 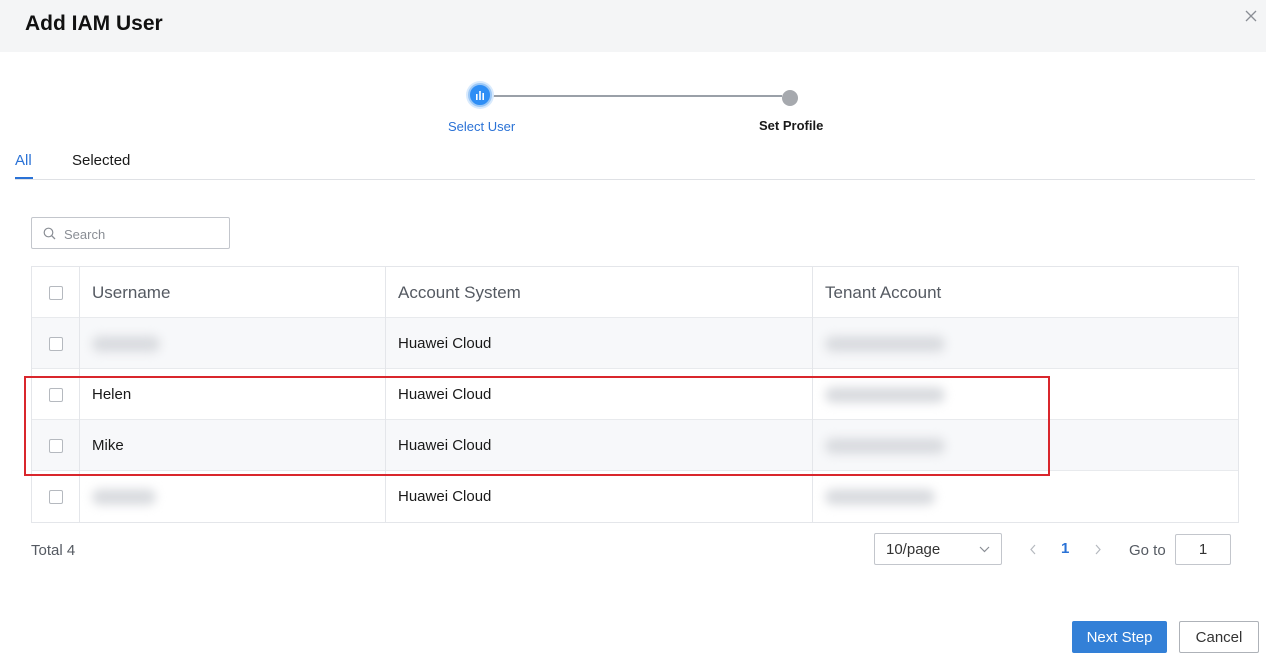 I want to click on column-header-username: Username, so click(x=232, y=292).